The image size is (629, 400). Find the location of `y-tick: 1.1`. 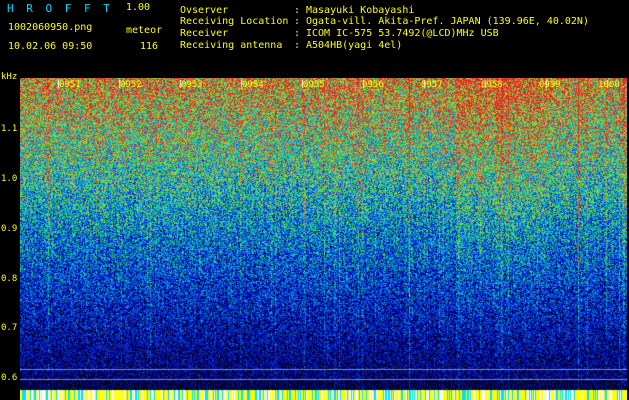

y-tick: 1.1 is located at coordinates (9, 129).